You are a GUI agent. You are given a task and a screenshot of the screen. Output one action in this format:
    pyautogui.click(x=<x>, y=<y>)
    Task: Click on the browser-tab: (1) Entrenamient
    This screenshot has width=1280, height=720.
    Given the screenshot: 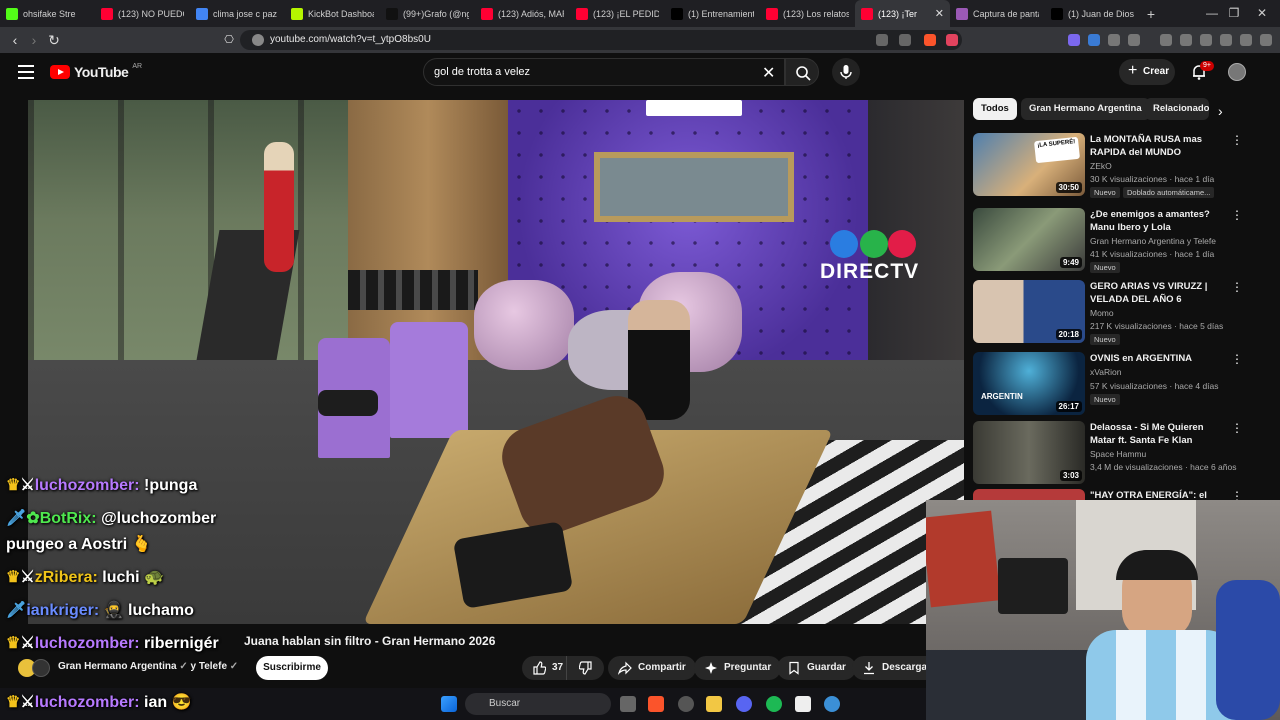 What is the action you would take?
    pyautogui.click(x=712, y=13)
    